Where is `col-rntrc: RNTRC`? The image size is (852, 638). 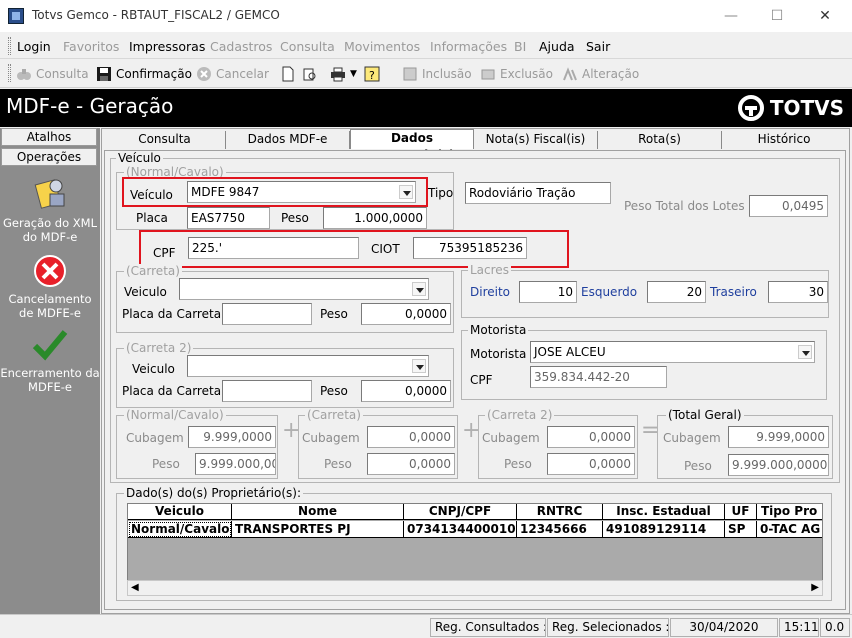
col-rntrc: RNTRC is located at coordinates (560, 512).